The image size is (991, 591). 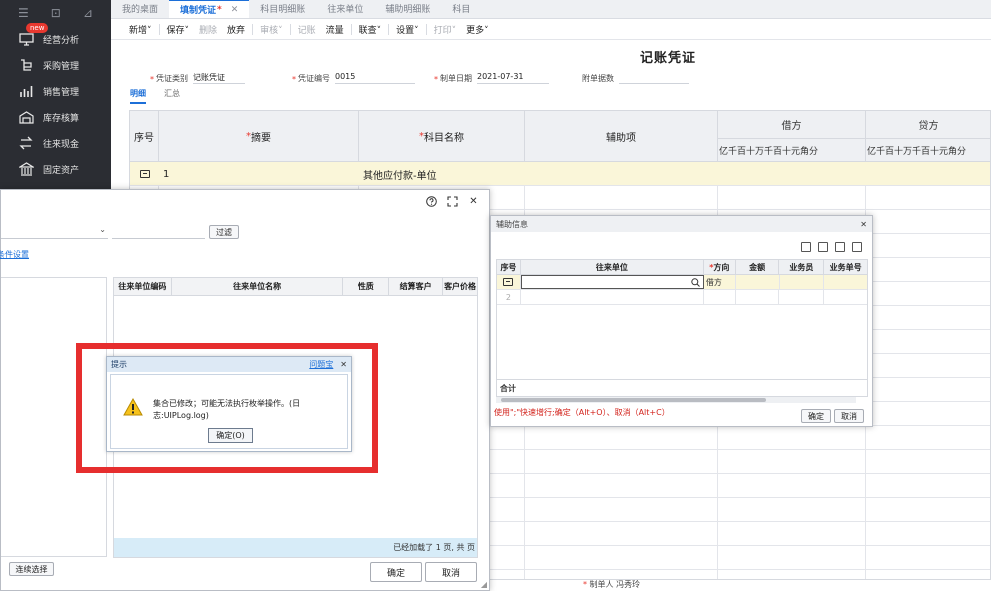 What do you see at coordinates (155, 96) in the screenshot?
I see `voucher-subtabs: 明细 汇总` at bounding box center [155, 96].